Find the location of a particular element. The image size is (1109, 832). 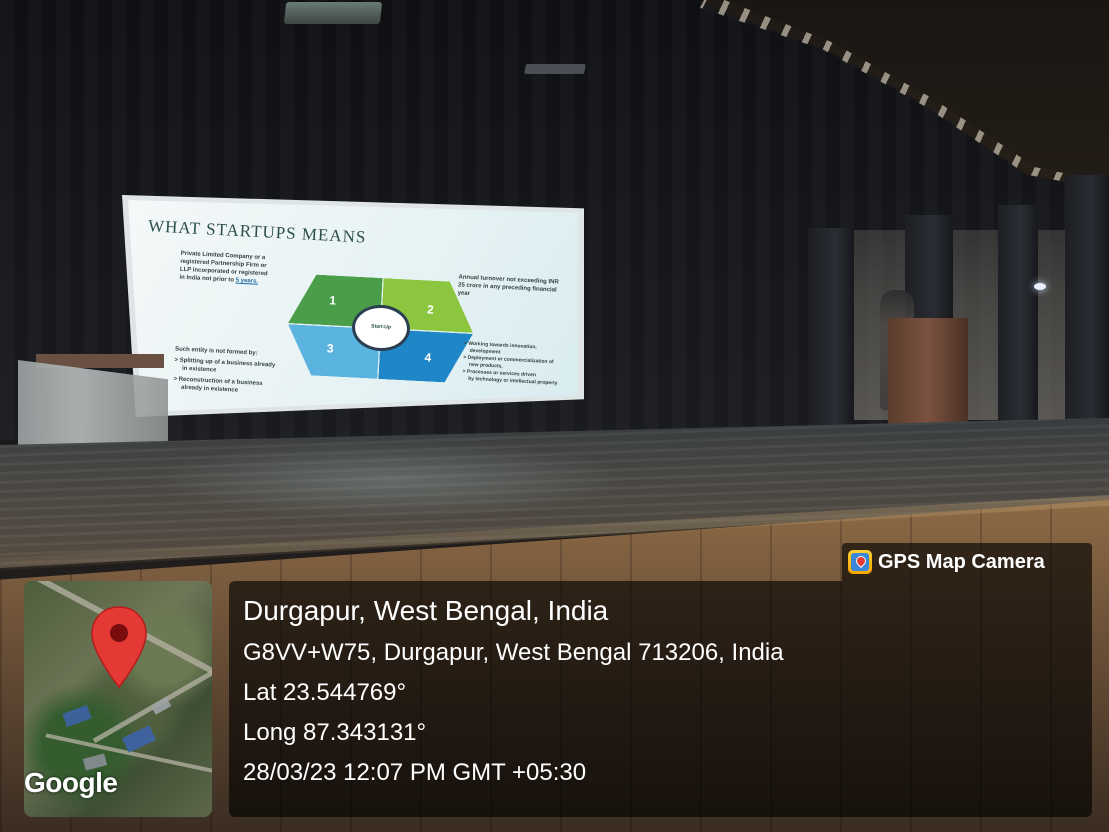

hexagon-number: 1 is located at coordinates (333, 300).